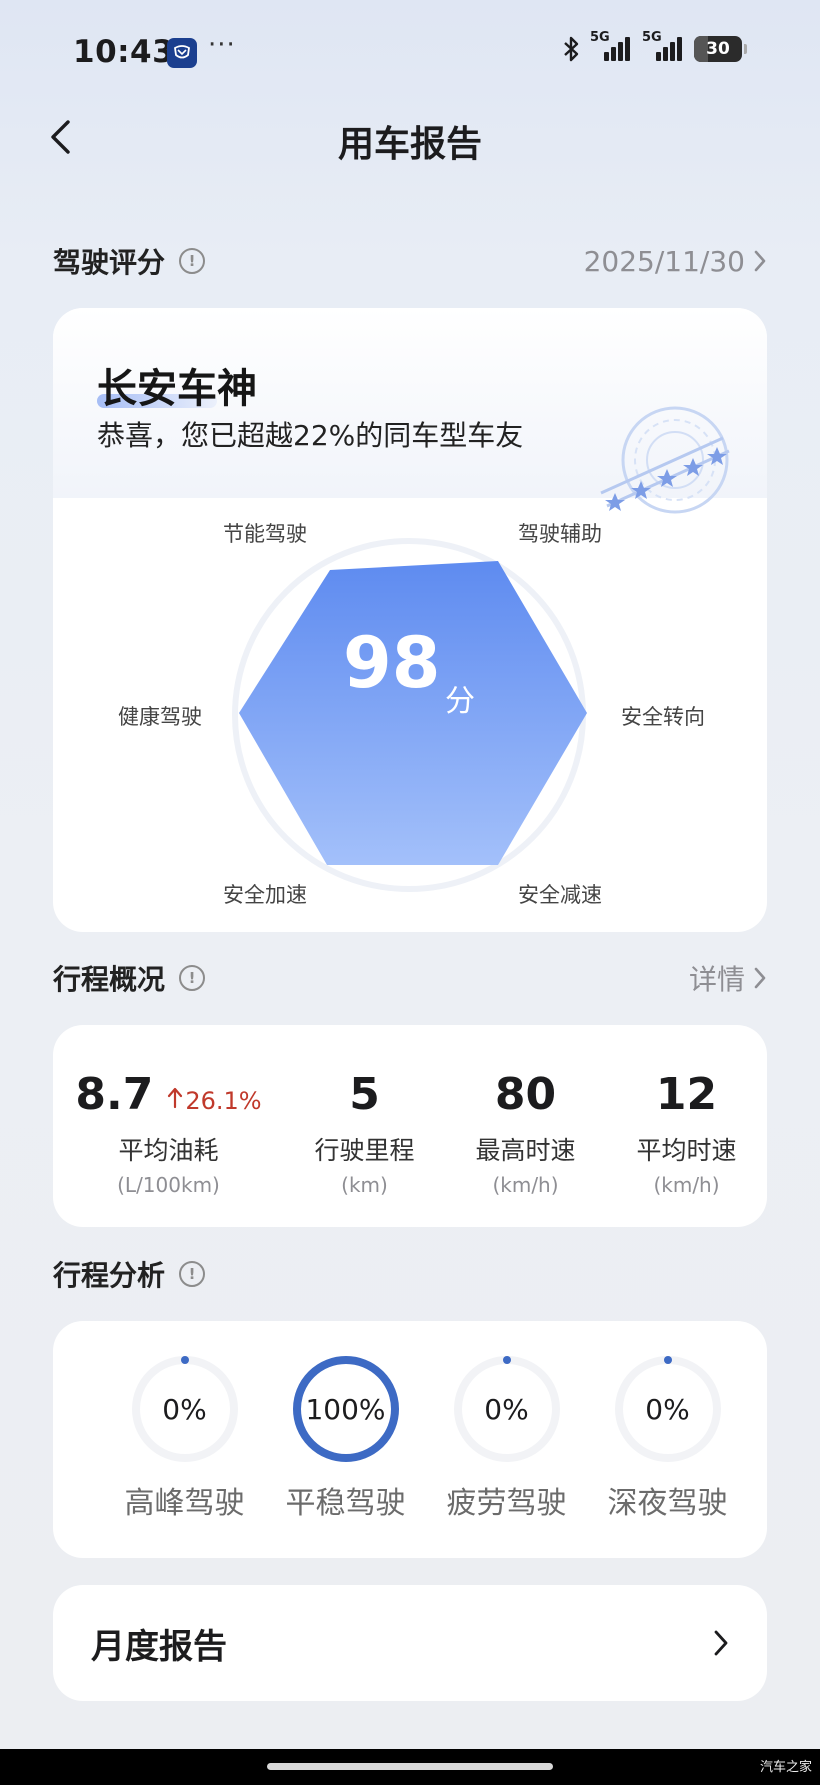 The height and width of the screenshot is (1785, 820). What do you see at coordinates (114, 1094) in the screenshot?
I see `stat-value: 8.7` at bounding box center [114, 1094].